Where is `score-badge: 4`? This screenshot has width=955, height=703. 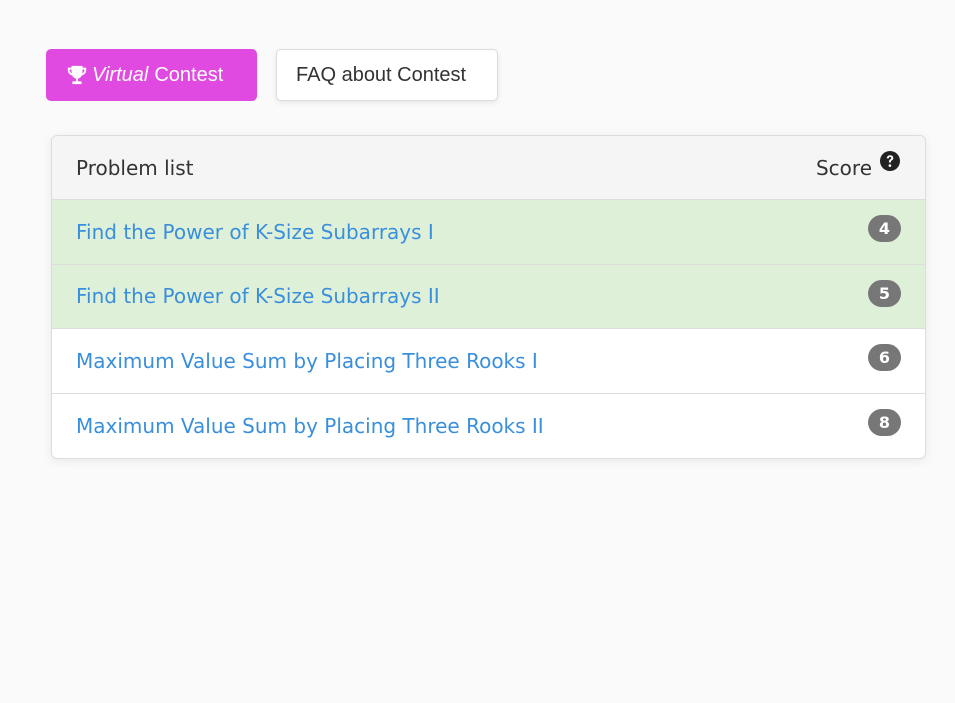 score-badge: 4 is located at coordinates (884, 229).